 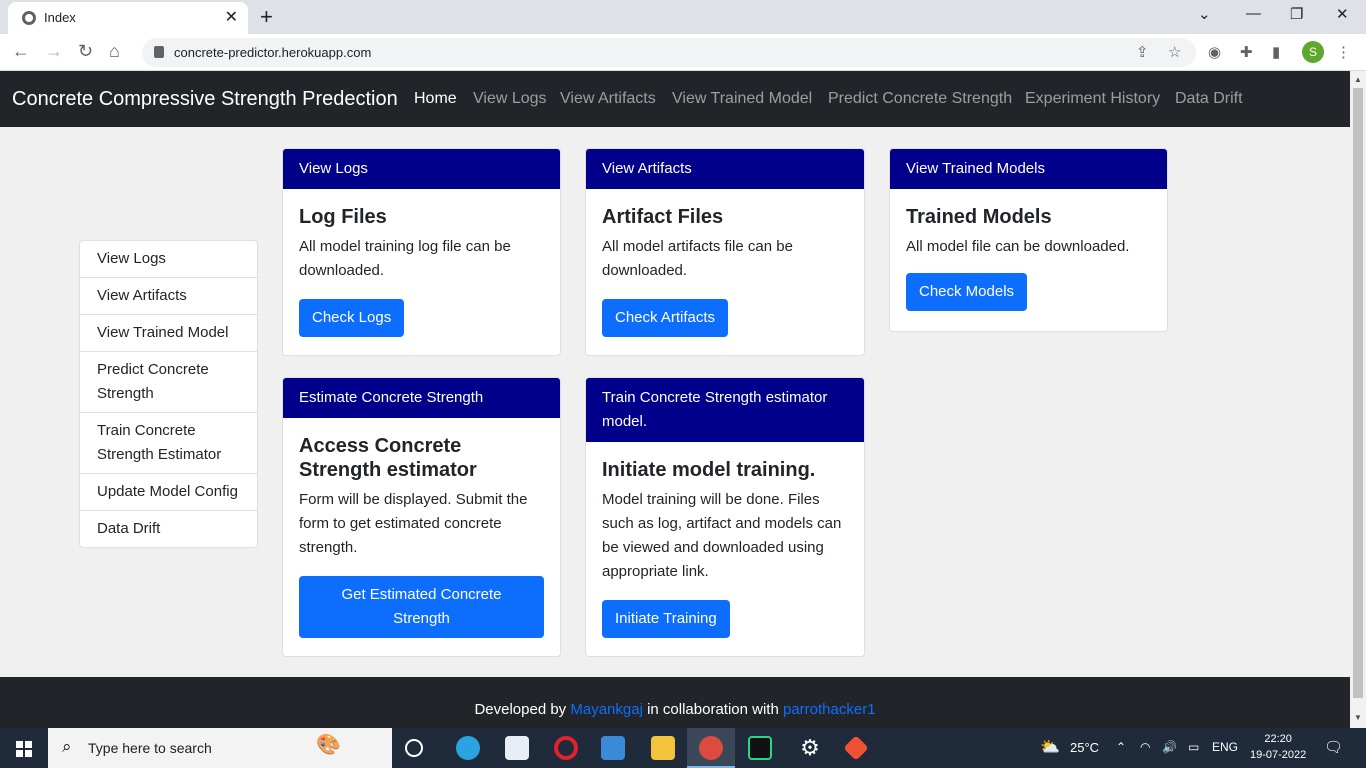 What do you see at coordinates (231, 17) in the screenshot?
I see `close-tab-icon: ✕` at bounding box center [231, 17].